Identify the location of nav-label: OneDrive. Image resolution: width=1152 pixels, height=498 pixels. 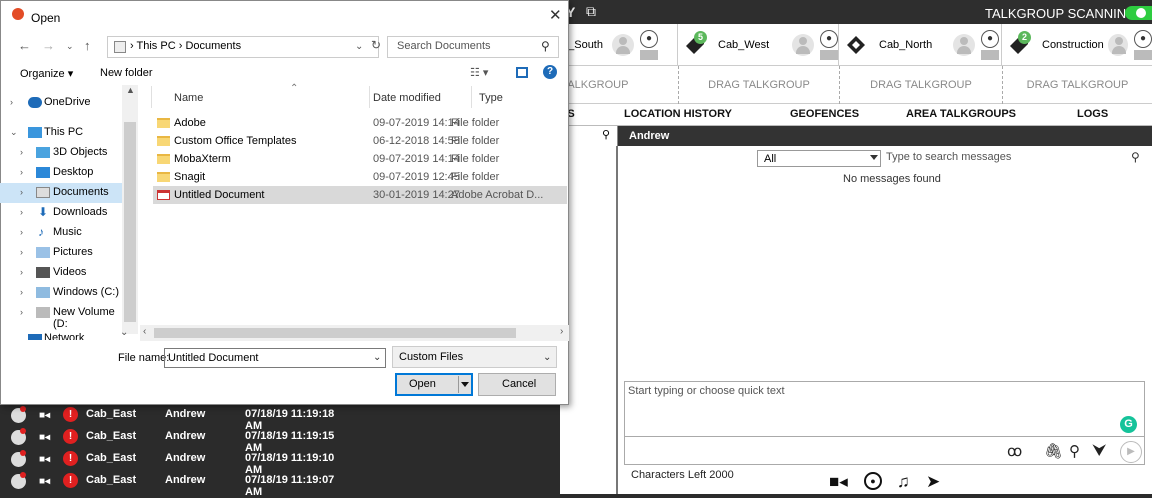
(67, 102).